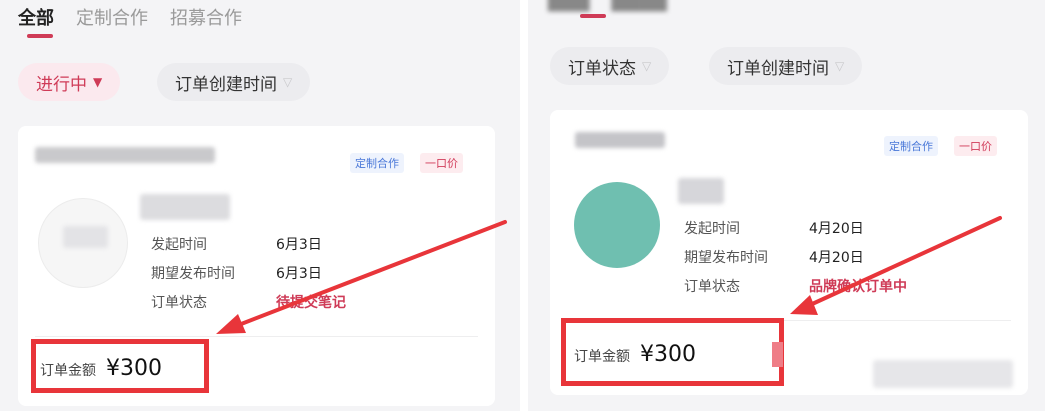  I want to click on tab-bar-cropped: ▇▇▇ ▇▇▇▇, so click(607, 6).